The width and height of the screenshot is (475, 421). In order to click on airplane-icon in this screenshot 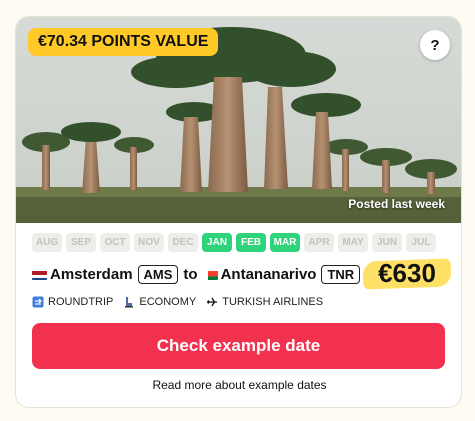, I will do `click(212, 302)`.